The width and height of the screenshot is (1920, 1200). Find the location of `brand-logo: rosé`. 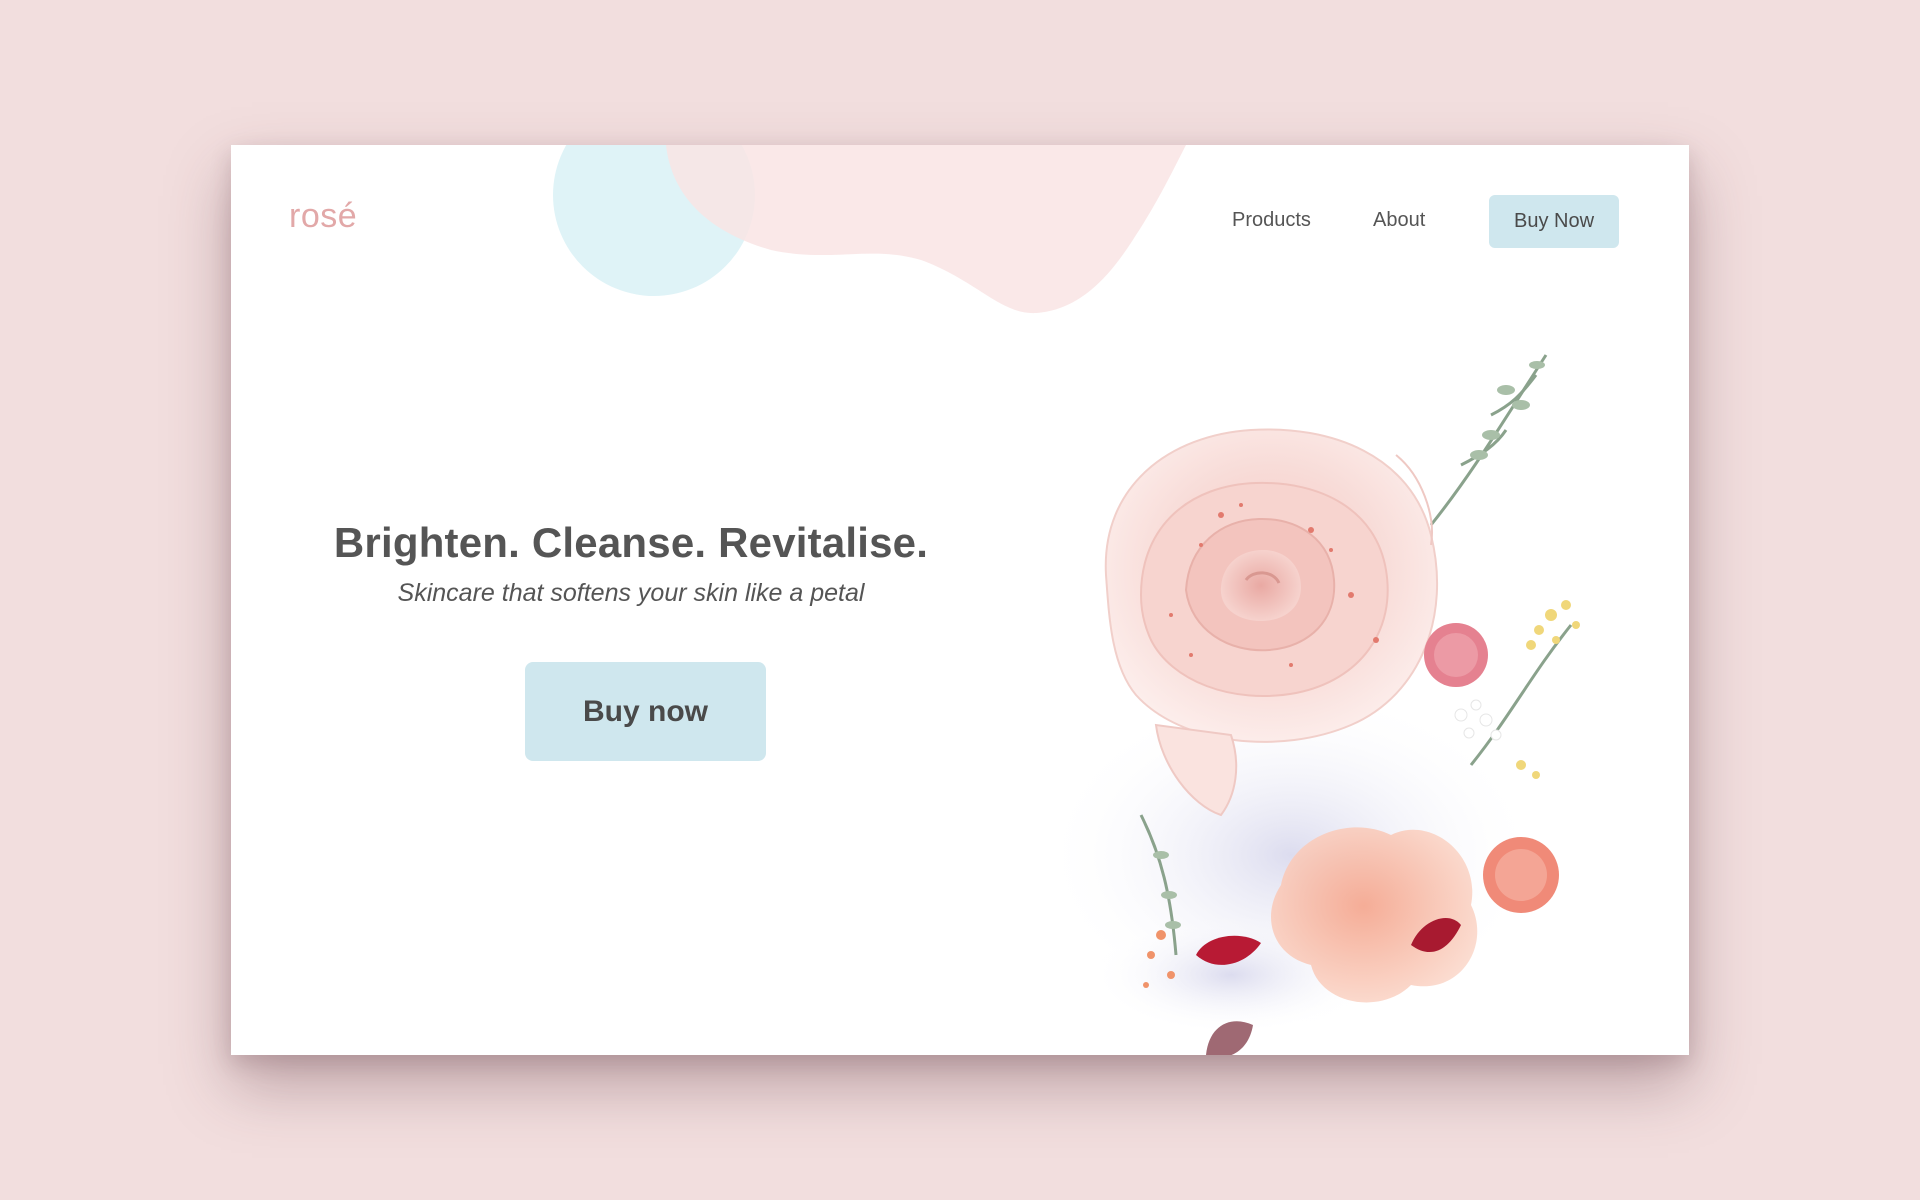

brand-logo: rosé is located at coordinates (323, 216).